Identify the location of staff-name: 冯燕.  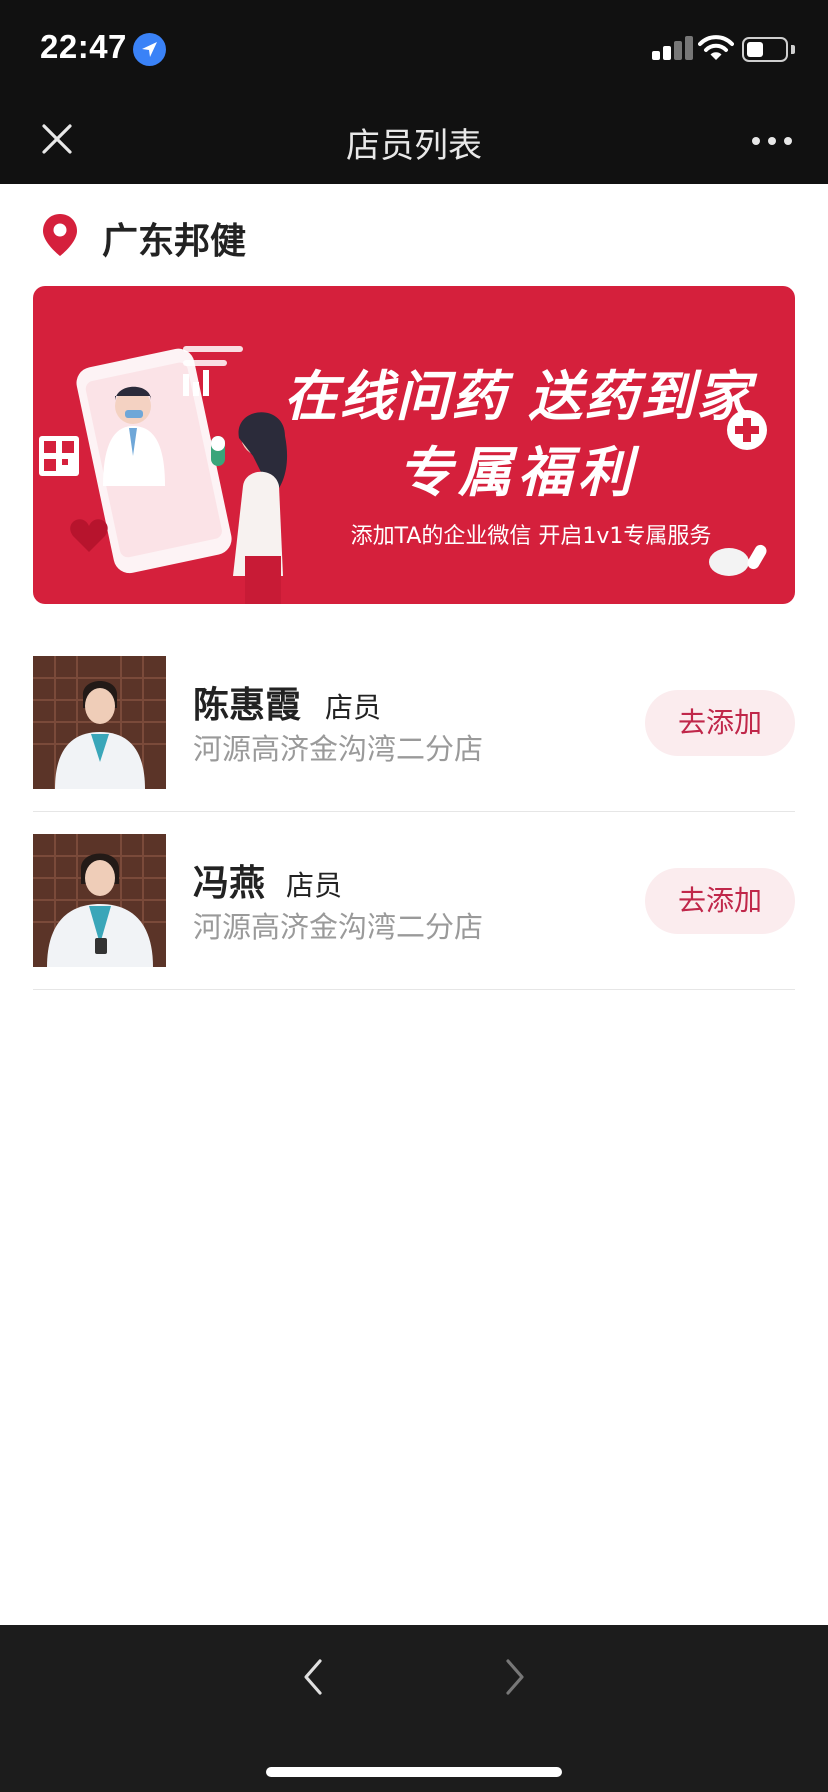
(229, 883).